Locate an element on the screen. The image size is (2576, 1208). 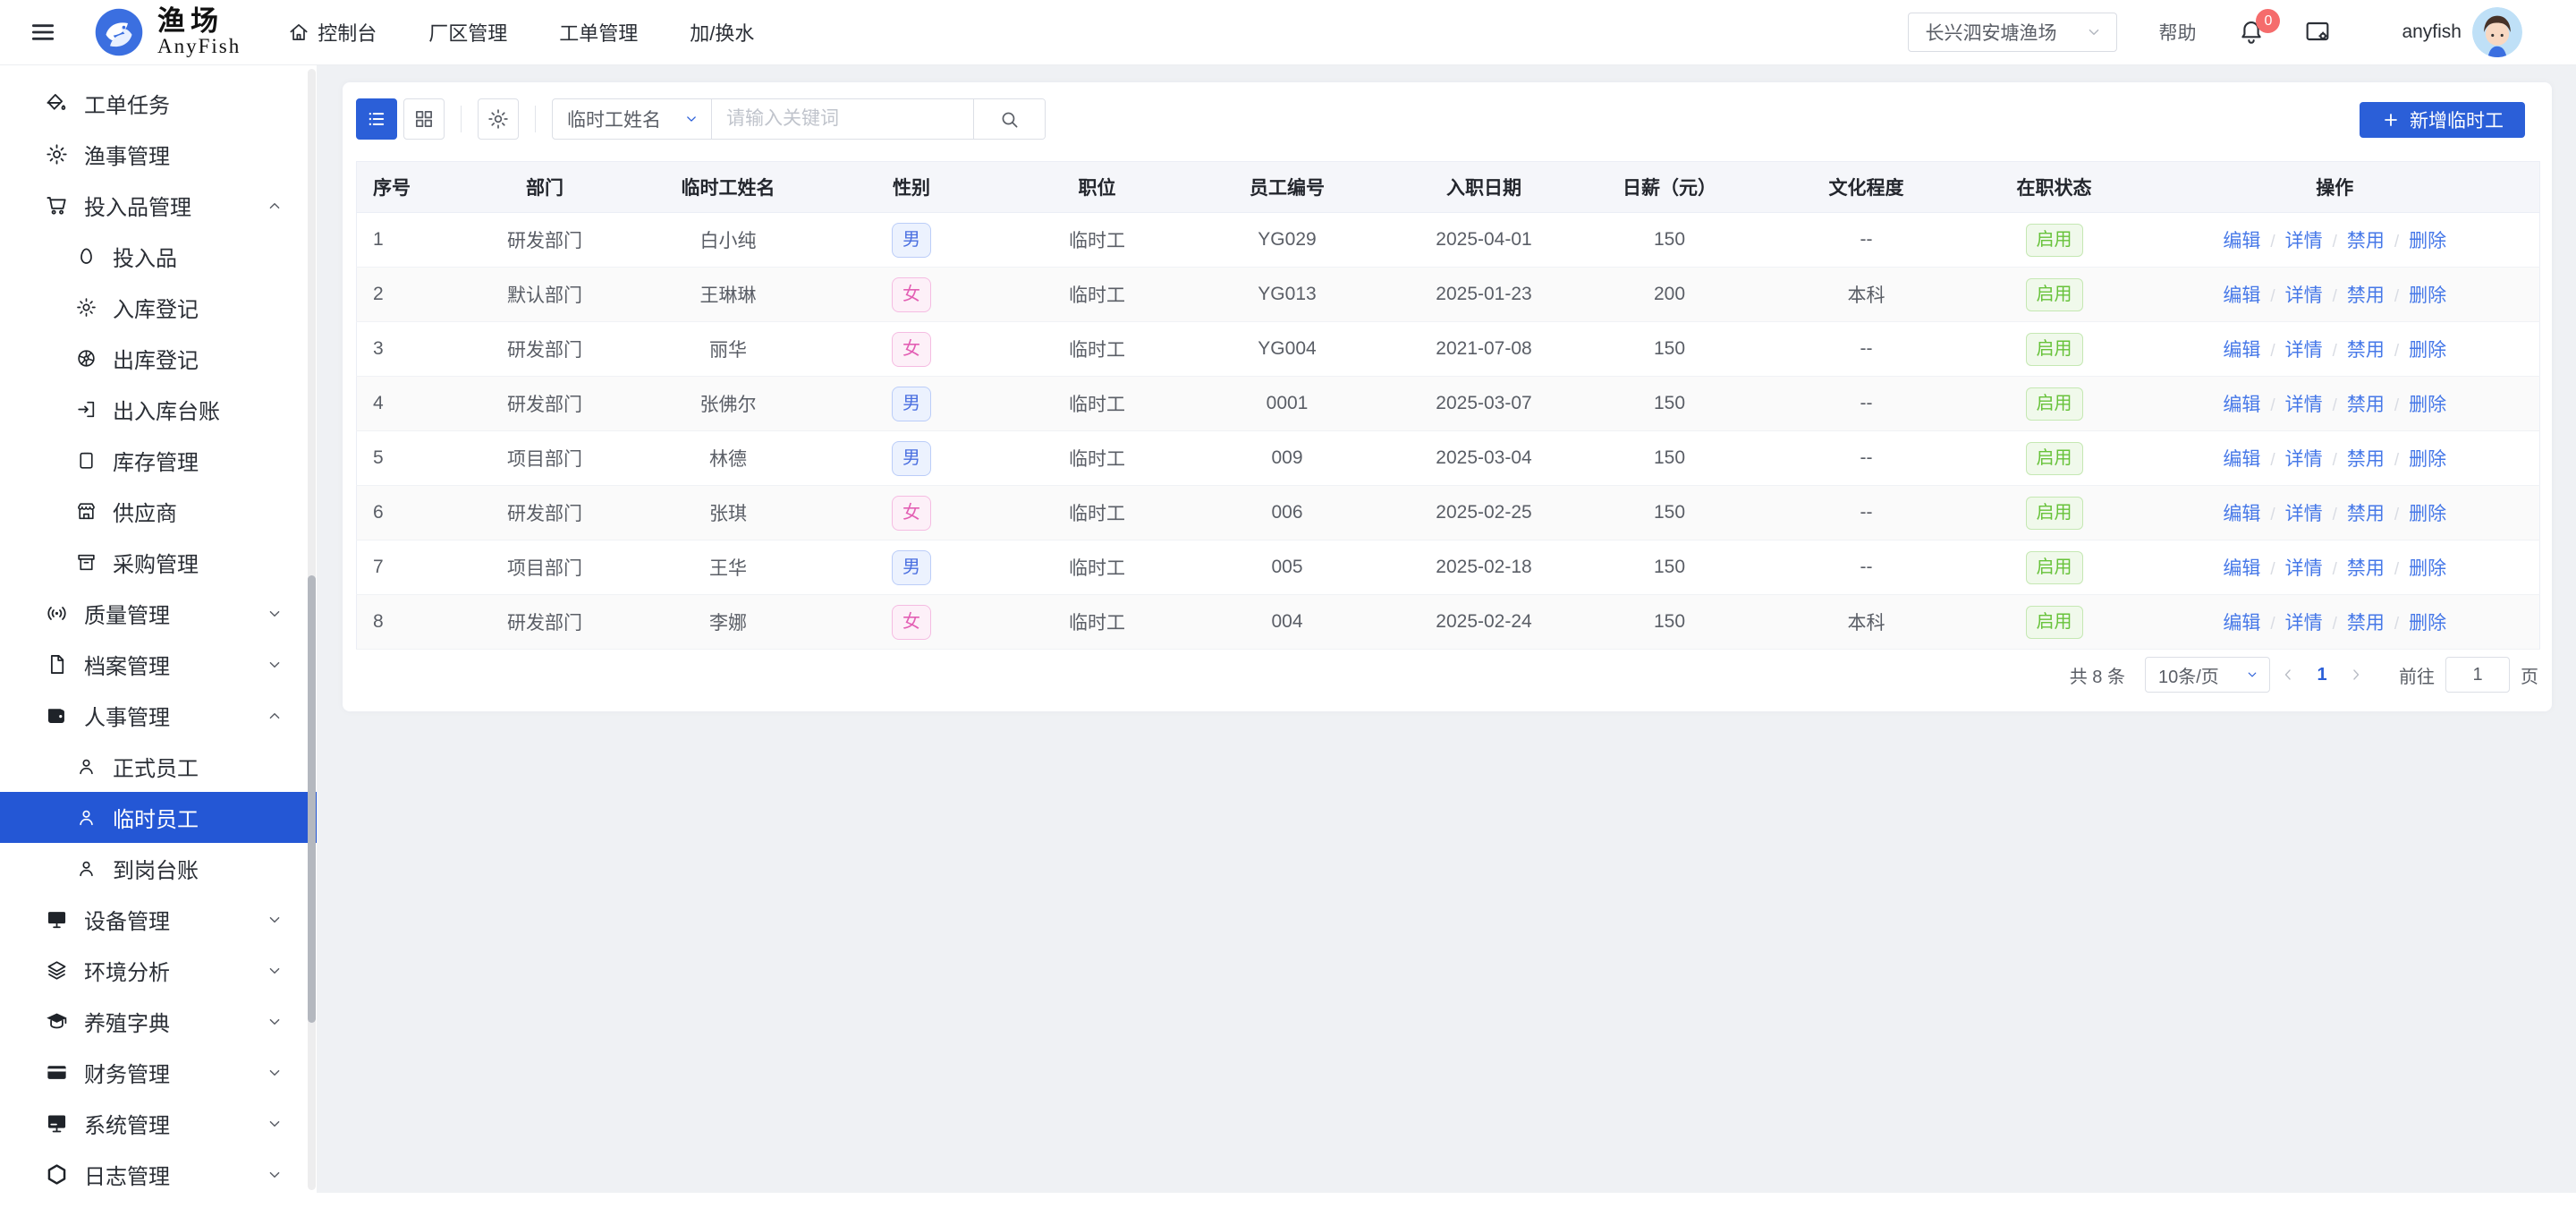
horizontal-scrollbar-track is located at coordinates (1446, 1200).